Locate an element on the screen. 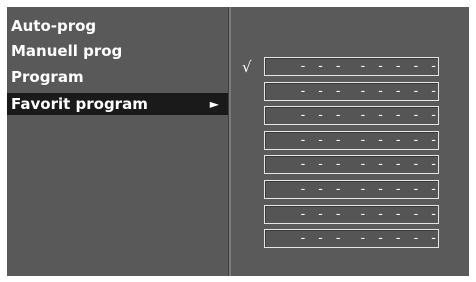  favorite-slot-2: - - - - - - - - is located at coordinates (351, 91).